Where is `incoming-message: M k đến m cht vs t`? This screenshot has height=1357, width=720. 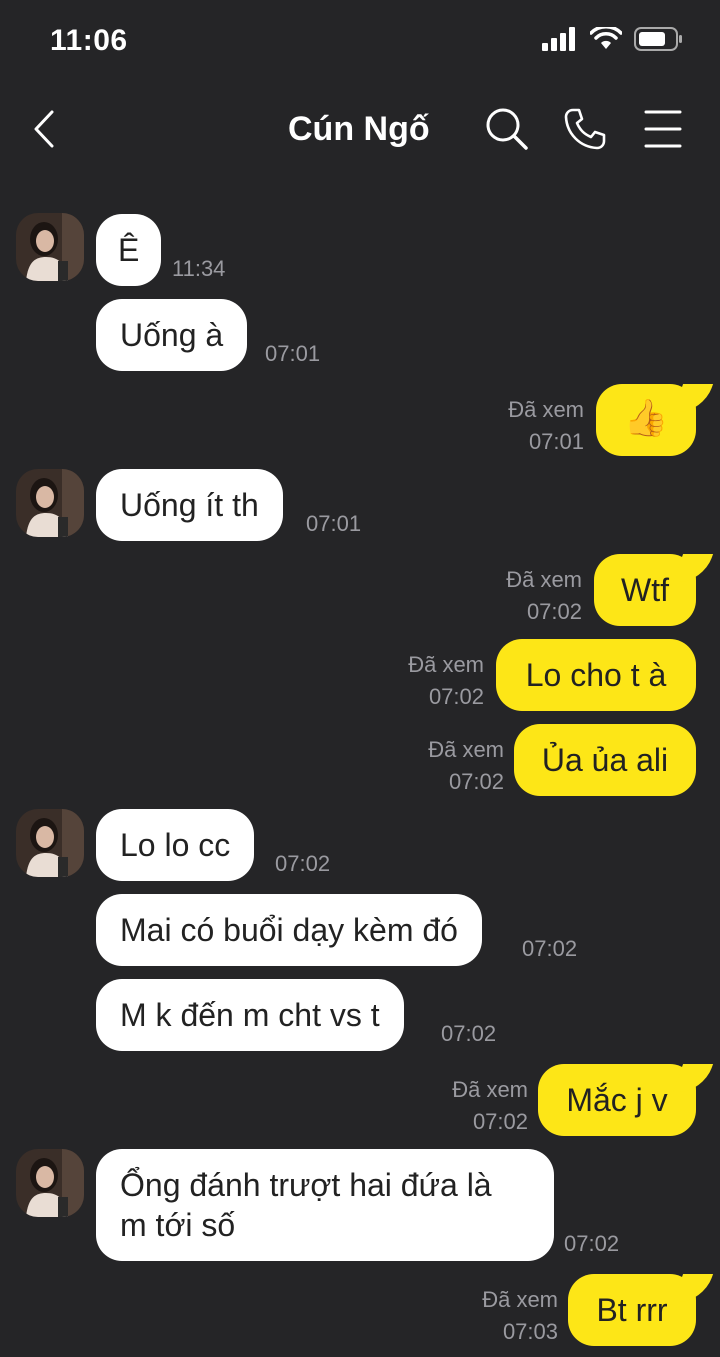
incoming-message: M k đến m cht vs t is located at coordinates (250, 1015).